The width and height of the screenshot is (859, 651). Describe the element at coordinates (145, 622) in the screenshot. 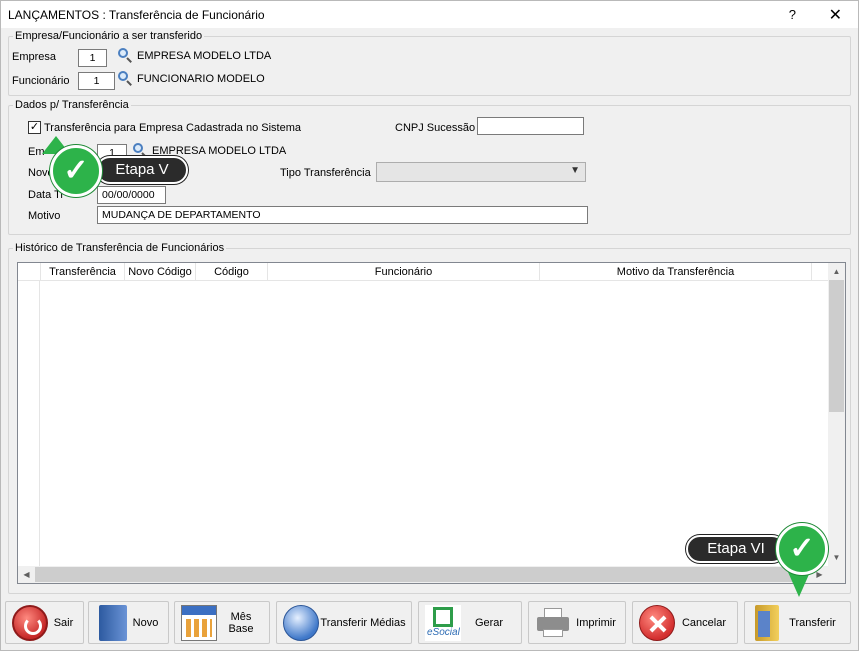

I see `novo-label: Novo` at that location.